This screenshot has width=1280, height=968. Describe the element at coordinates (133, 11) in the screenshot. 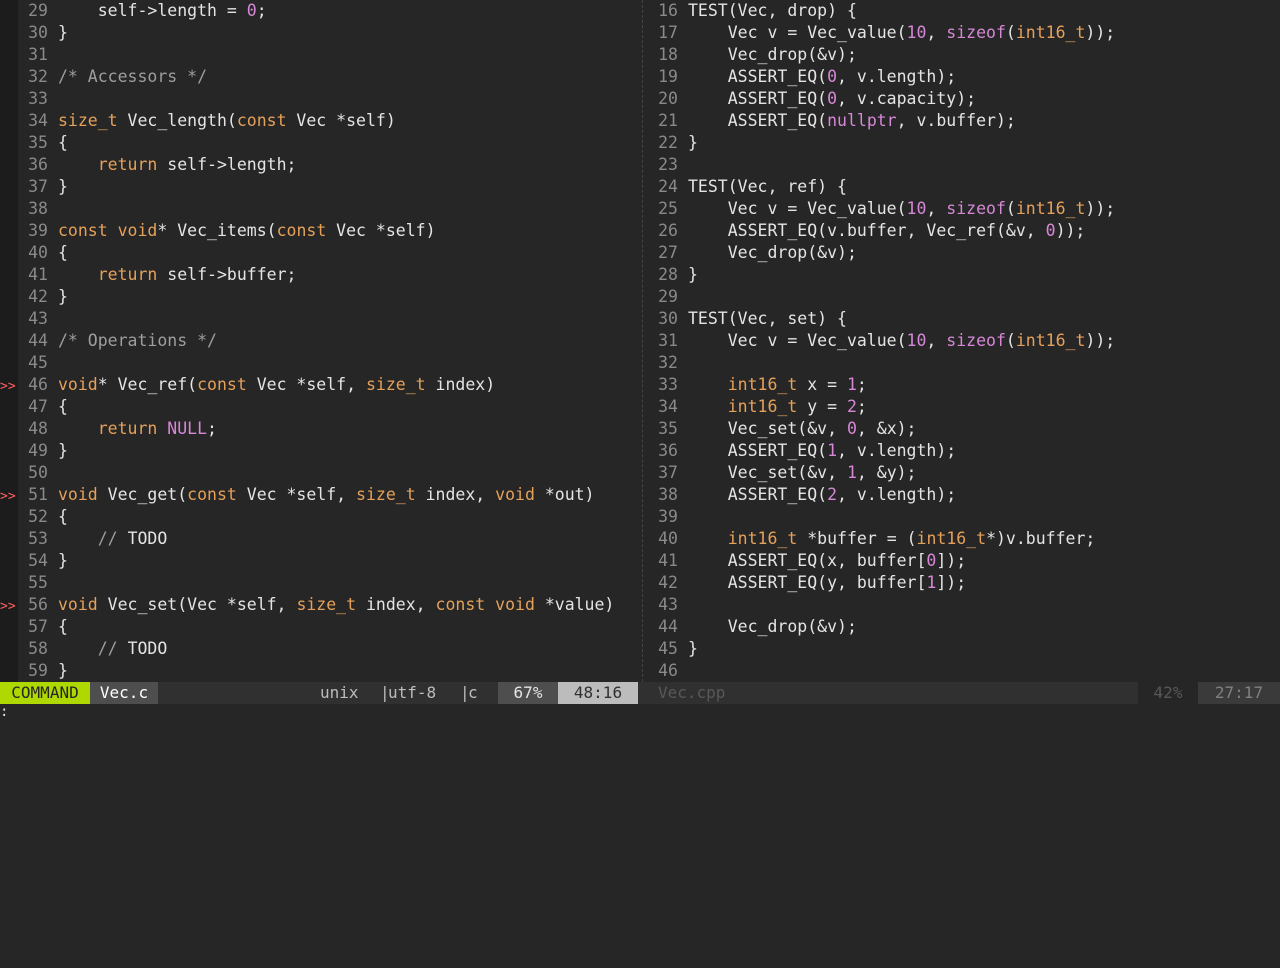

I see `code-line: 29 self->length = 0;` at that location.